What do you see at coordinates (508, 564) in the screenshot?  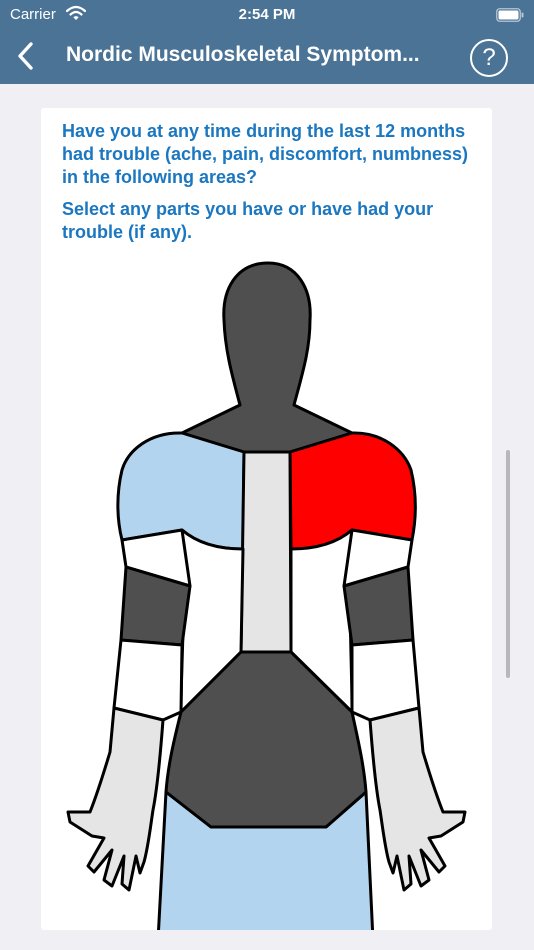 I see `scrollbar` at bounding box center [508, 564].